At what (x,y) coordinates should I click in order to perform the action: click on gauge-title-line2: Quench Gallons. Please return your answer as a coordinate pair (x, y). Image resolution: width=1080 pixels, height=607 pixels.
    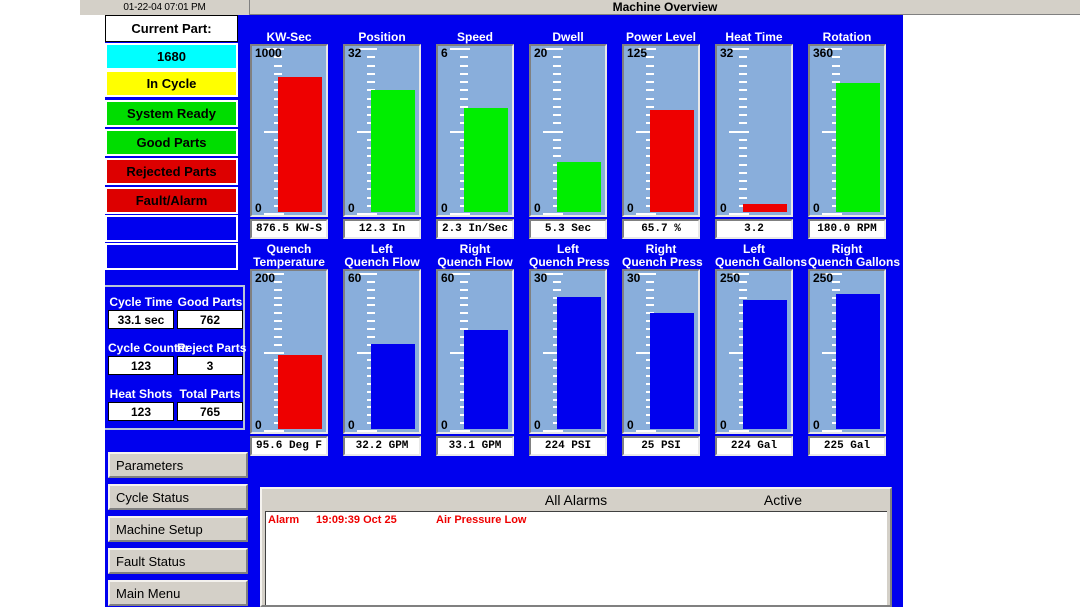
    Looking at the image, I should click on (854, 262).